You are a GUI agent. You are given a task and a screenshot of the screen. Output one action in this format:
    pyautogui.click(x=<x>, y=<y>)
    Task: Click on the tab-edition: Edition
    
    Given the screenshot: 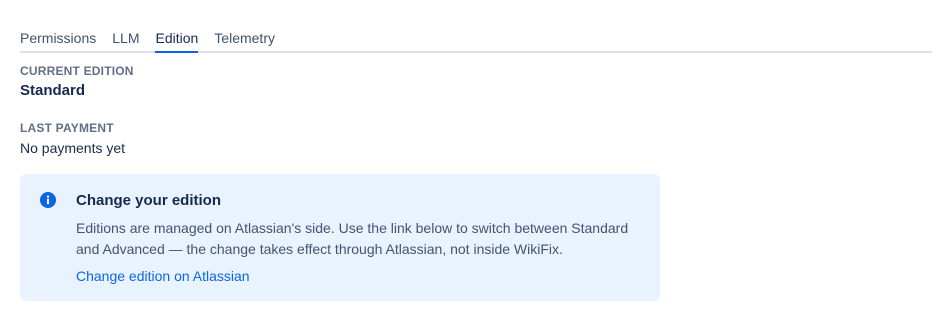 What is the action you would take?
    pyautogui.click(x=176, y=36)
    